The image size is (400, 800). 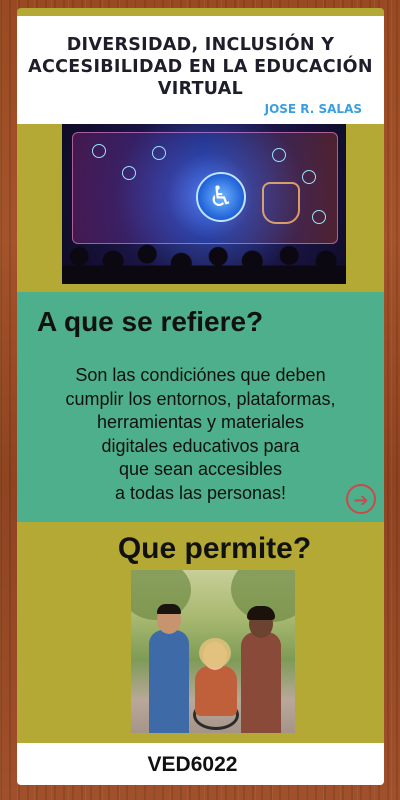 I want to click on definition-line: que sean accesibles, so click(x=200, y=469).